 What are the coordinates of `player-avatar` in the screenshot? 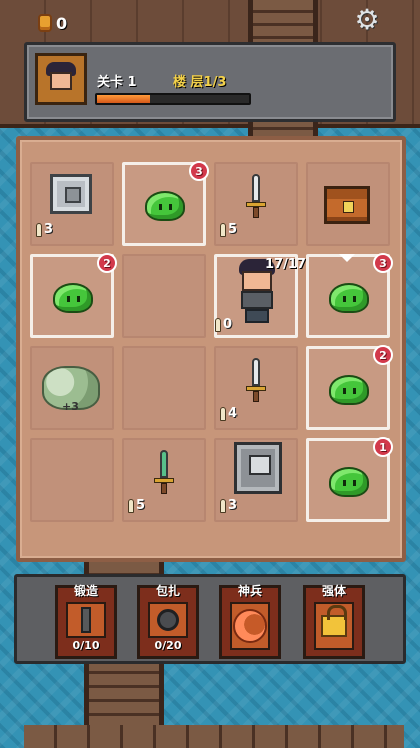 It's located at (61, 79).